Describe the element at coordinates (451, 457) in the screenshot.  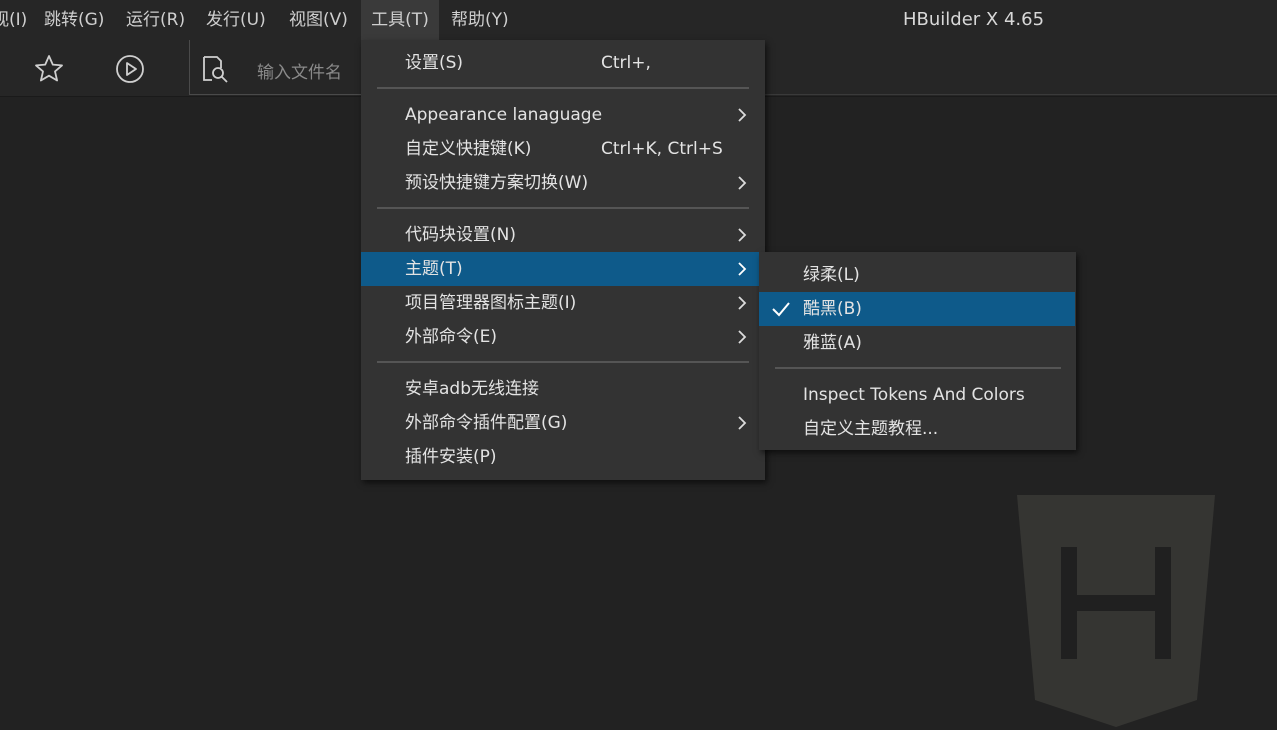
I see `menu-item-label: 插件安装(P)` at that location.